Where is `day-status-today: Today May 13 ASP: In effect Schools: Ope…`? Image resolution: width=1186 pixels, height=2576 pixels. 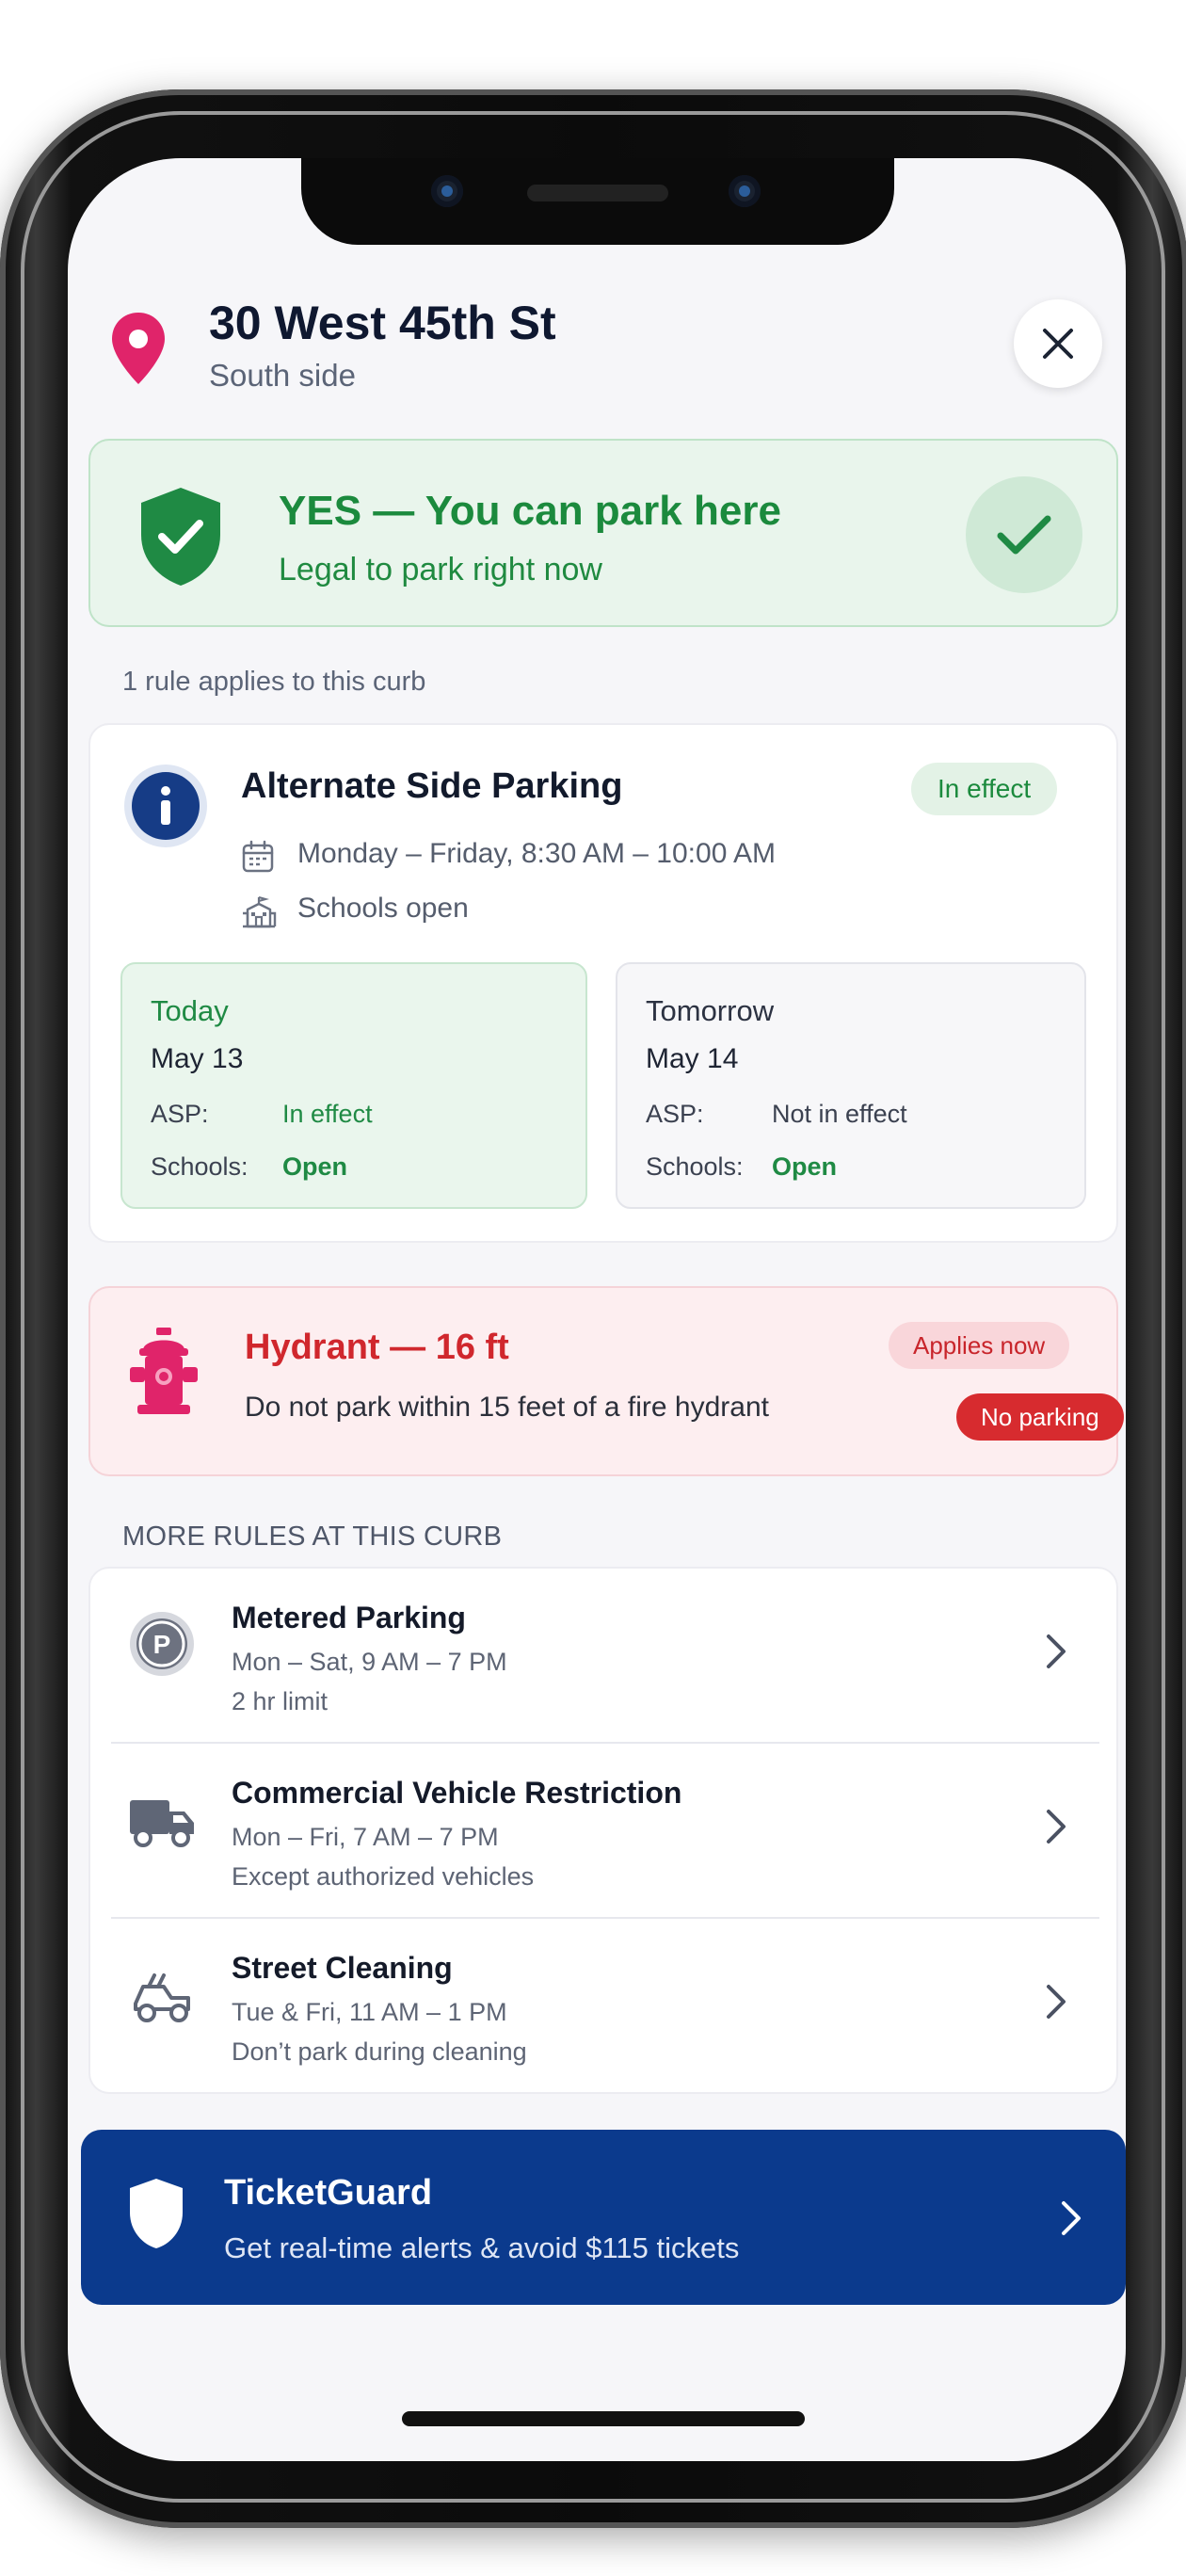 day-status-today: Today May 13 ASP: In effect Schools: Ope… is located at coordinates (353, 1085).